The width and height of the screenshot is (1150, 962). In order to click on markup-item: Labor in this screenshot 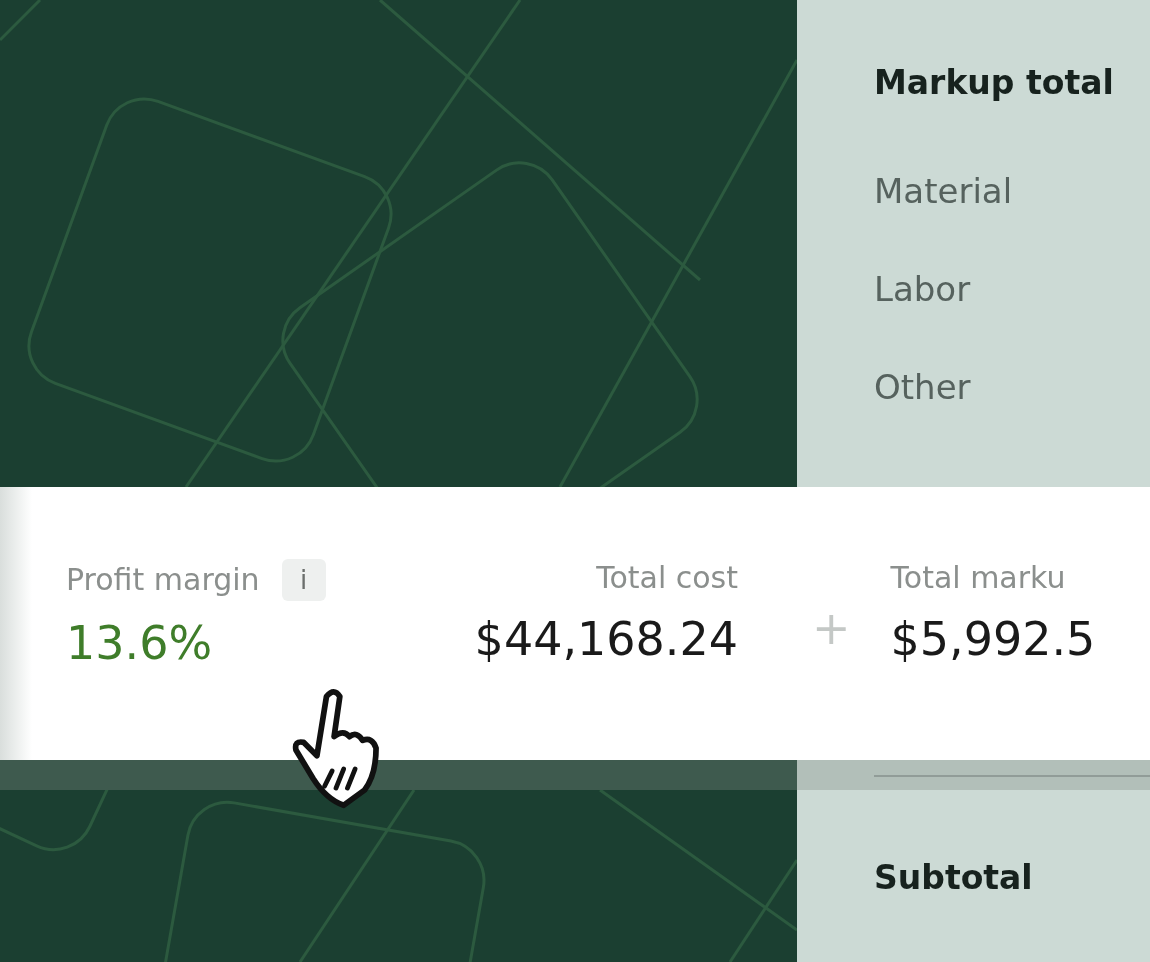, I will do `click(923, 289)`.